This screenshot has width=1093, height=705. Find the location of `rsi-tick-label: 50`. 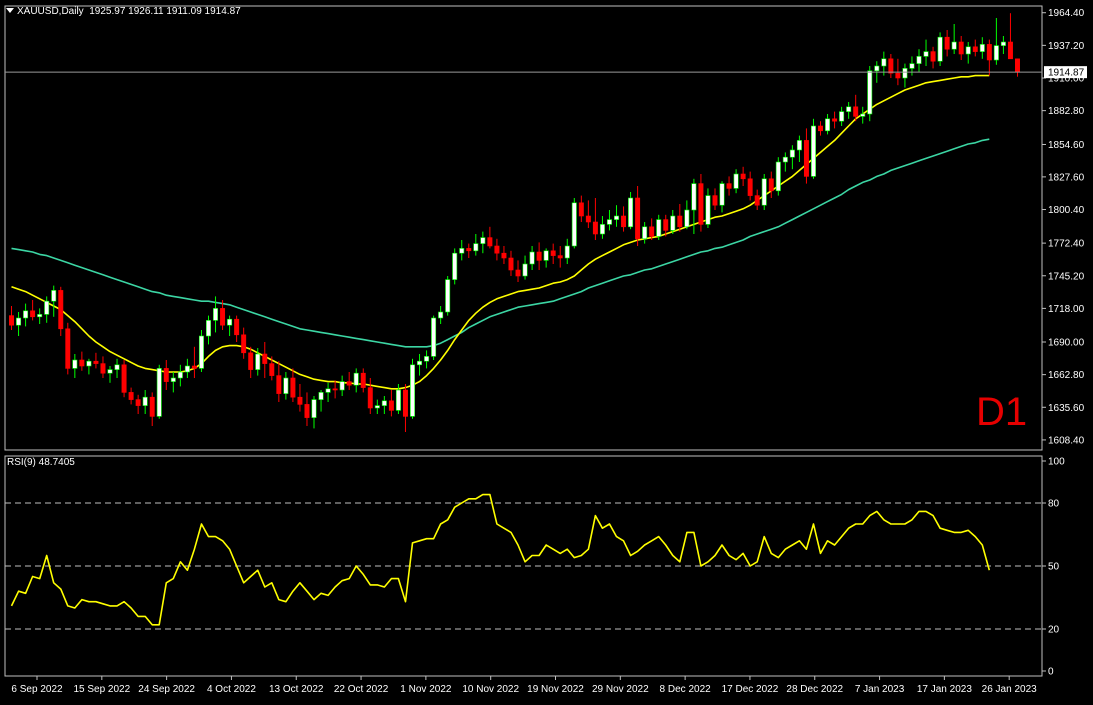

rsi-tick-label: 50 is located at coordinates (1054, 567).